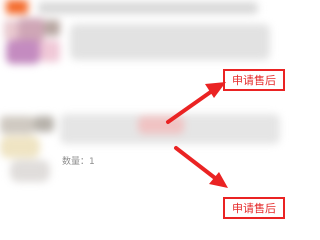 This screenshot has height=240, width=320. Describe the element at coordinates (197, 135) in the screenshot. I see `annotation-arrows` at that location.